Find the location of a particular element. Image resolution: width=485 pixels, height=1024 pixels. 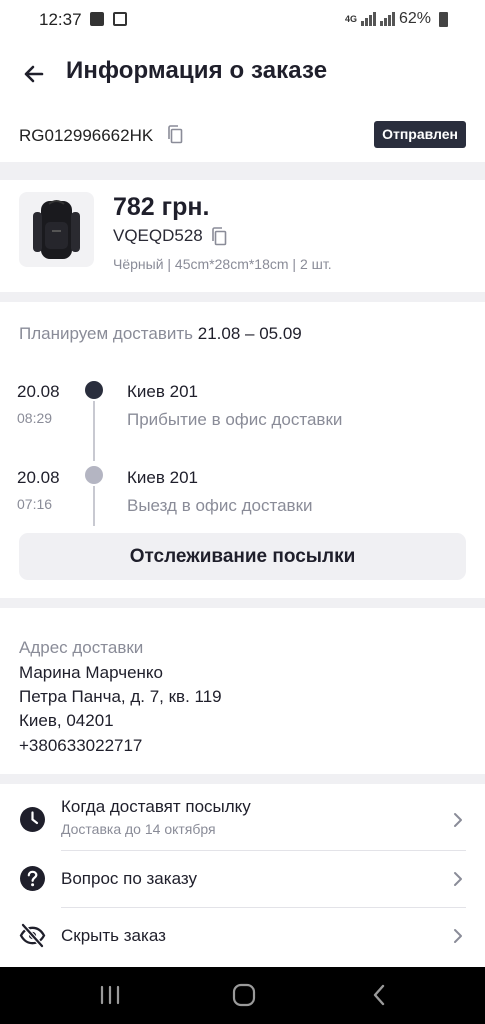

product-variant: Чёрный | 45cm*28cm*18cm | 2 шт. is located at coordinates (222, 264).